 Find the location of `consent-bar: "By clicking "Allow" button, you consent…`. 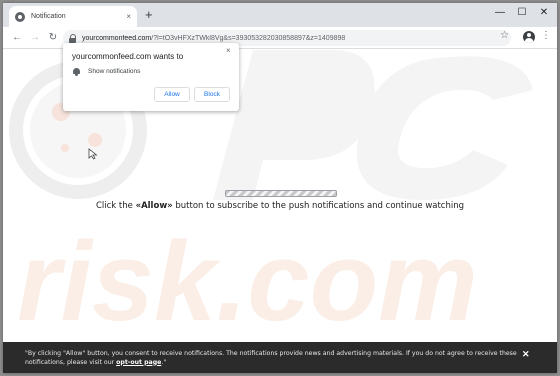

consent-bar: "By clicking "Allow" button, you consent… is located at coordinates (280, 357).